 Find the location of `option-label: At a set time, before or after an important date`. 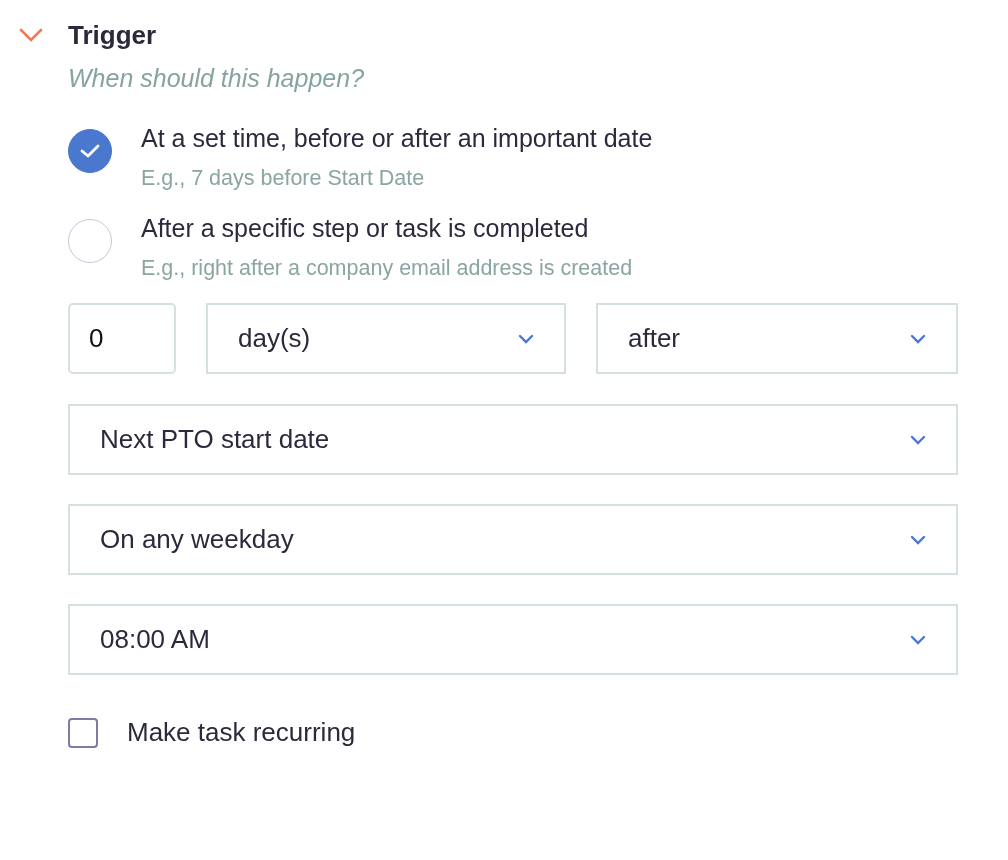

option-label: At a set time, before or after an important date is located at coordinates (397, 138).